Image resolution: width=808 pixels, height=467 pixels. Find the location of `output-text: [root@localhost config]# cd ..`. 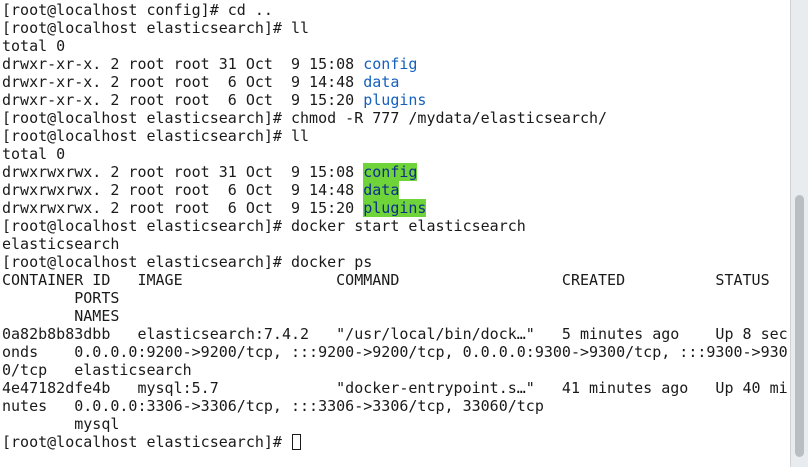

output-text: [root@localhost config]# cd .. is located at coordinates (137, 10).